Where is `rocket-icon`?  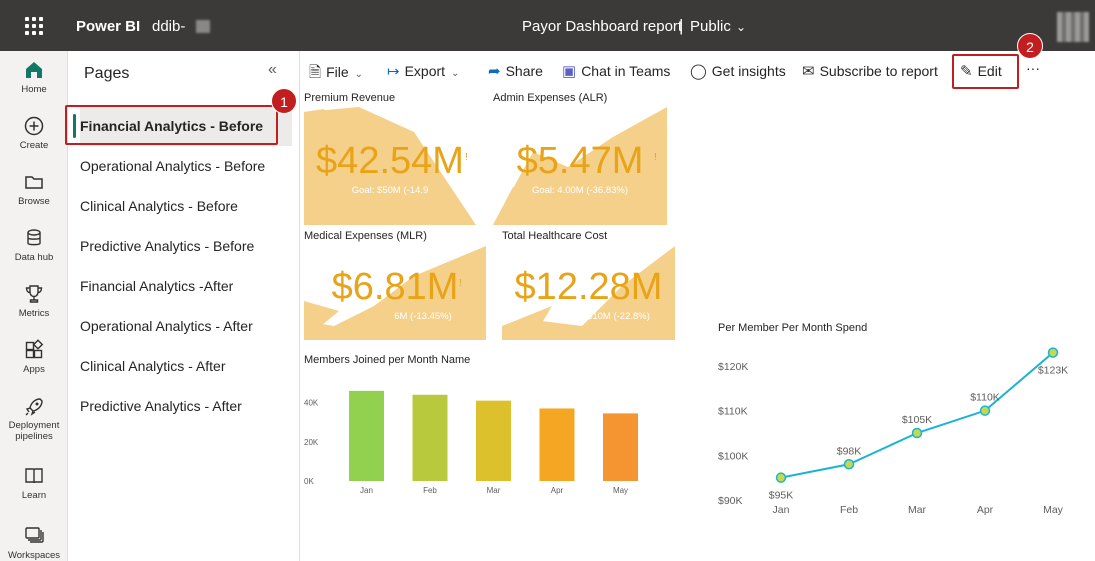
rocket-icon is located at coordinates (34, 407).